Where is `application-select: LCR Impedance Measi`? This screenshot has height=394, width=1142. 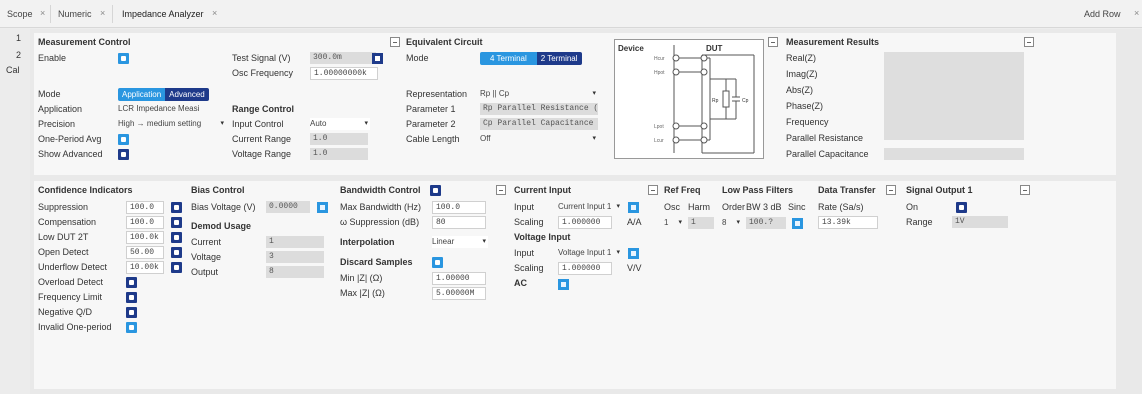
application-select: LCR Impedance Measi is located at coordinates (172, 109).